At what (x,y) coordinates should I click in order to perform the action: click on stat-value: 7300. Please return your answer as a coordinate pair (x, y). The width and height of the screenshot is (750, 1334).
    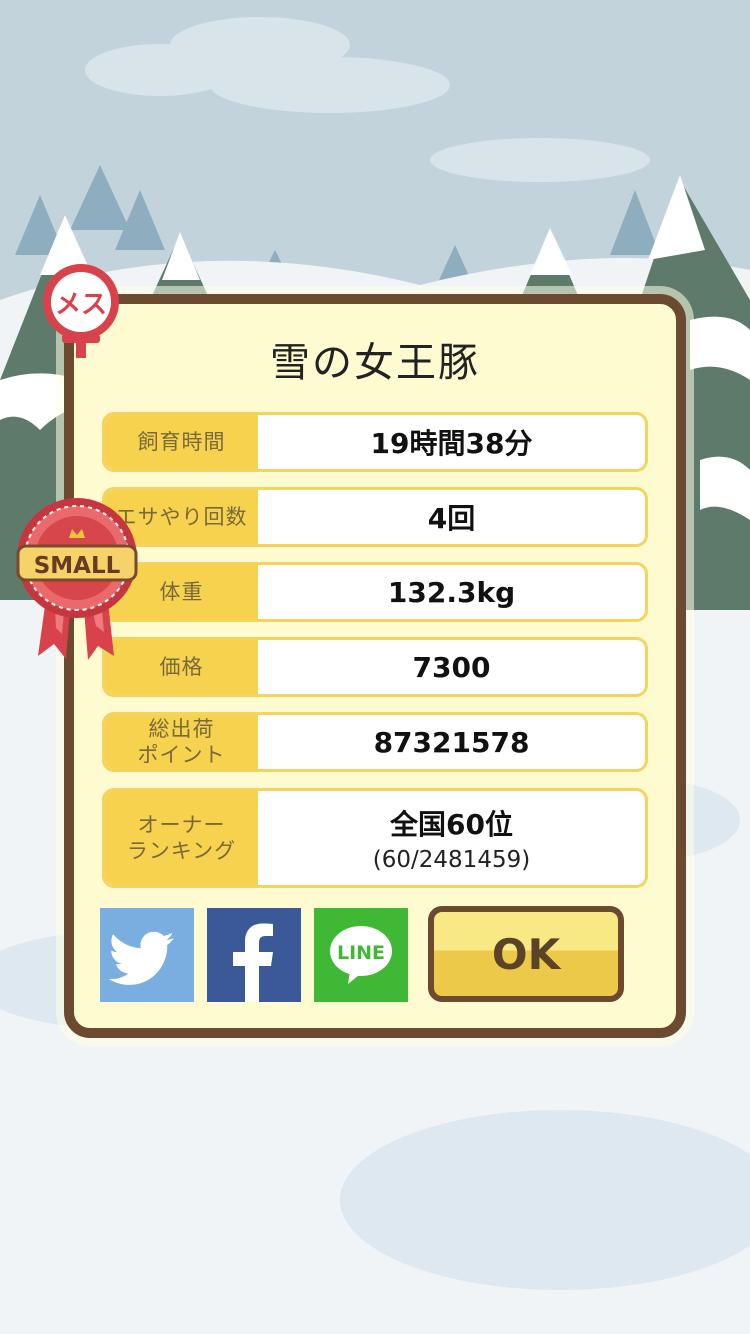
    Looking at the image, I should click on (451, 667).